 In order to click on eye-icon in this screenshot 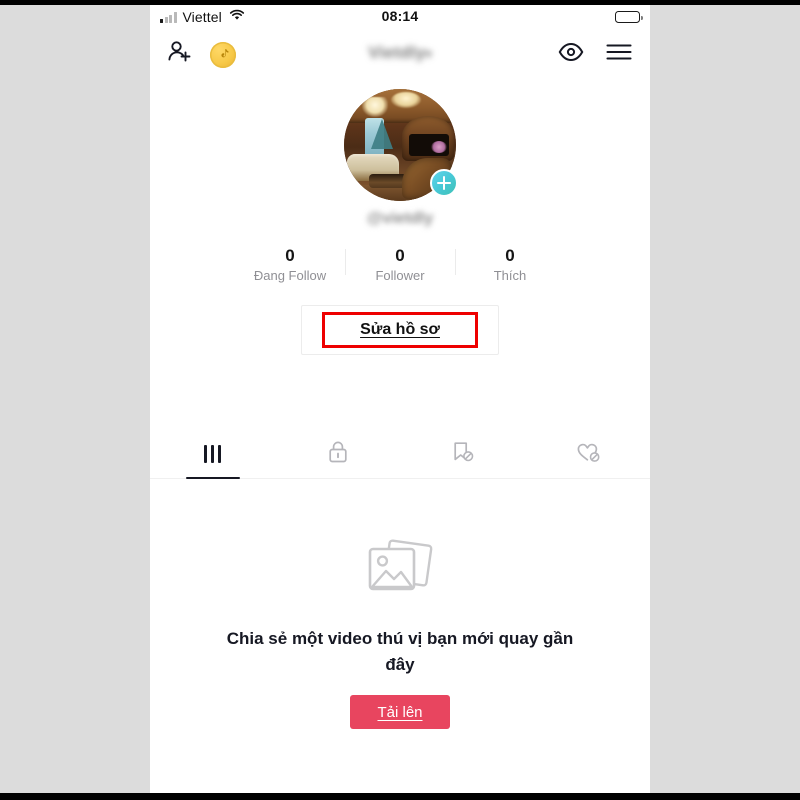, I will do `click(571, 54)`.